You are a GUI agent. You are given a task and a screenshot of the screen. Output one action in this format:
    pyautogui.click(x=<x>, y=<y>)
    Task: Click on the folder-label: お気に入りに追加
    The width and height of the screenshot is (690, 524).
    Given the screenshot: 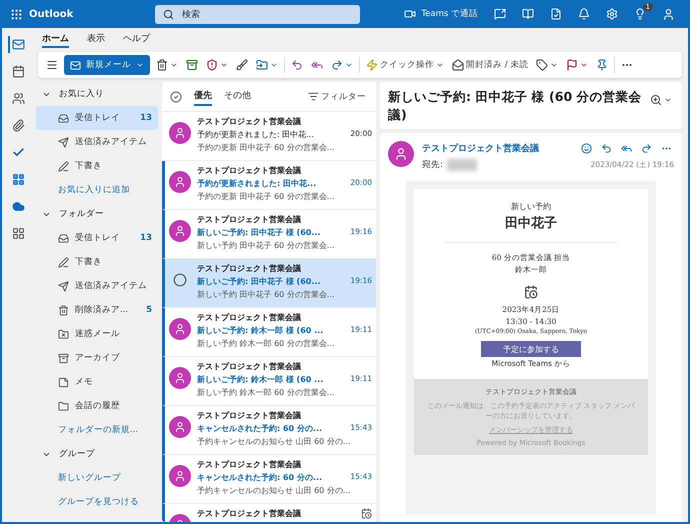 What is the action you would take?
    pyautogui.click(x=94, y=190)
    